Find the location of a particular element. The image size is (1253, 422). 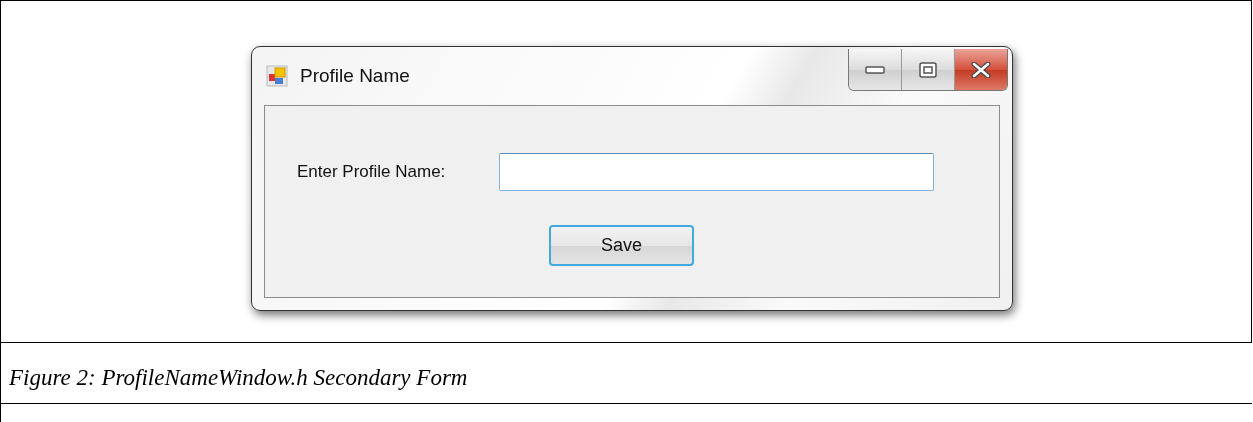

minimize-button is located at coordinates (875, 69).